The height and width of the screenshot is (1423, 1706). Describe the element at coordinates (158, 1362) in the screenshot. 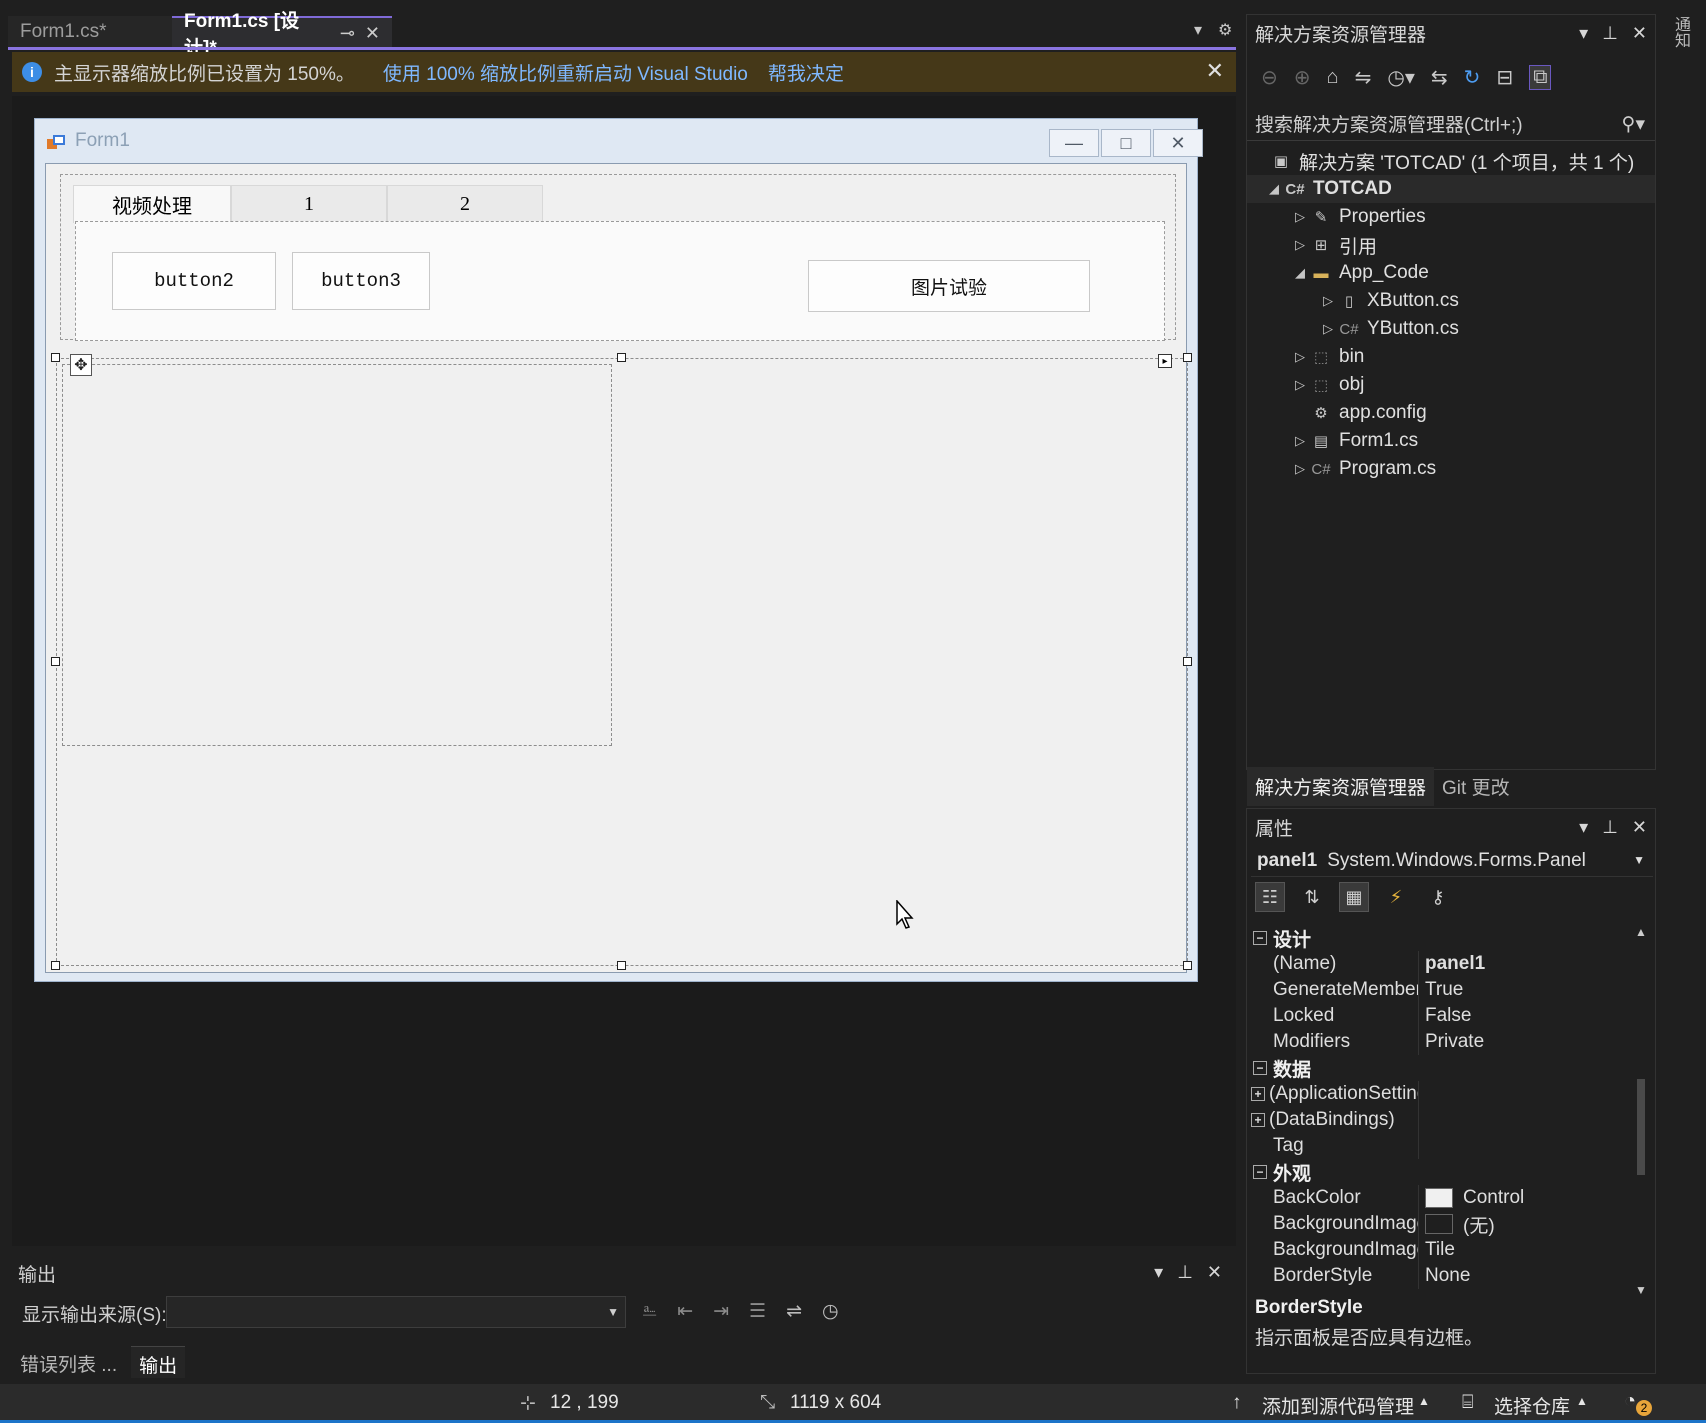

I see `tab-output: 输出` at that location.